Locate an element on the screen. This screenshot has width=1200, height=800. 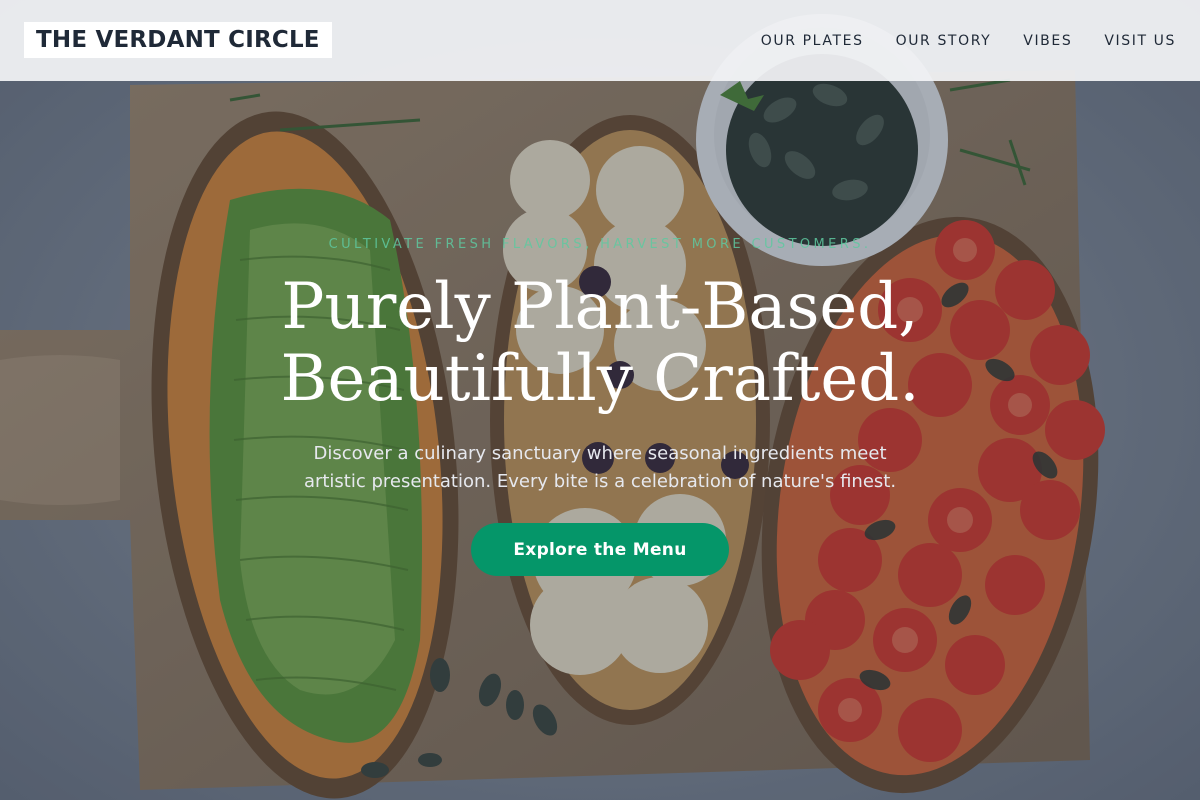
nav-link-visit-us: VISIT US is located at coordinates (1140, 41).